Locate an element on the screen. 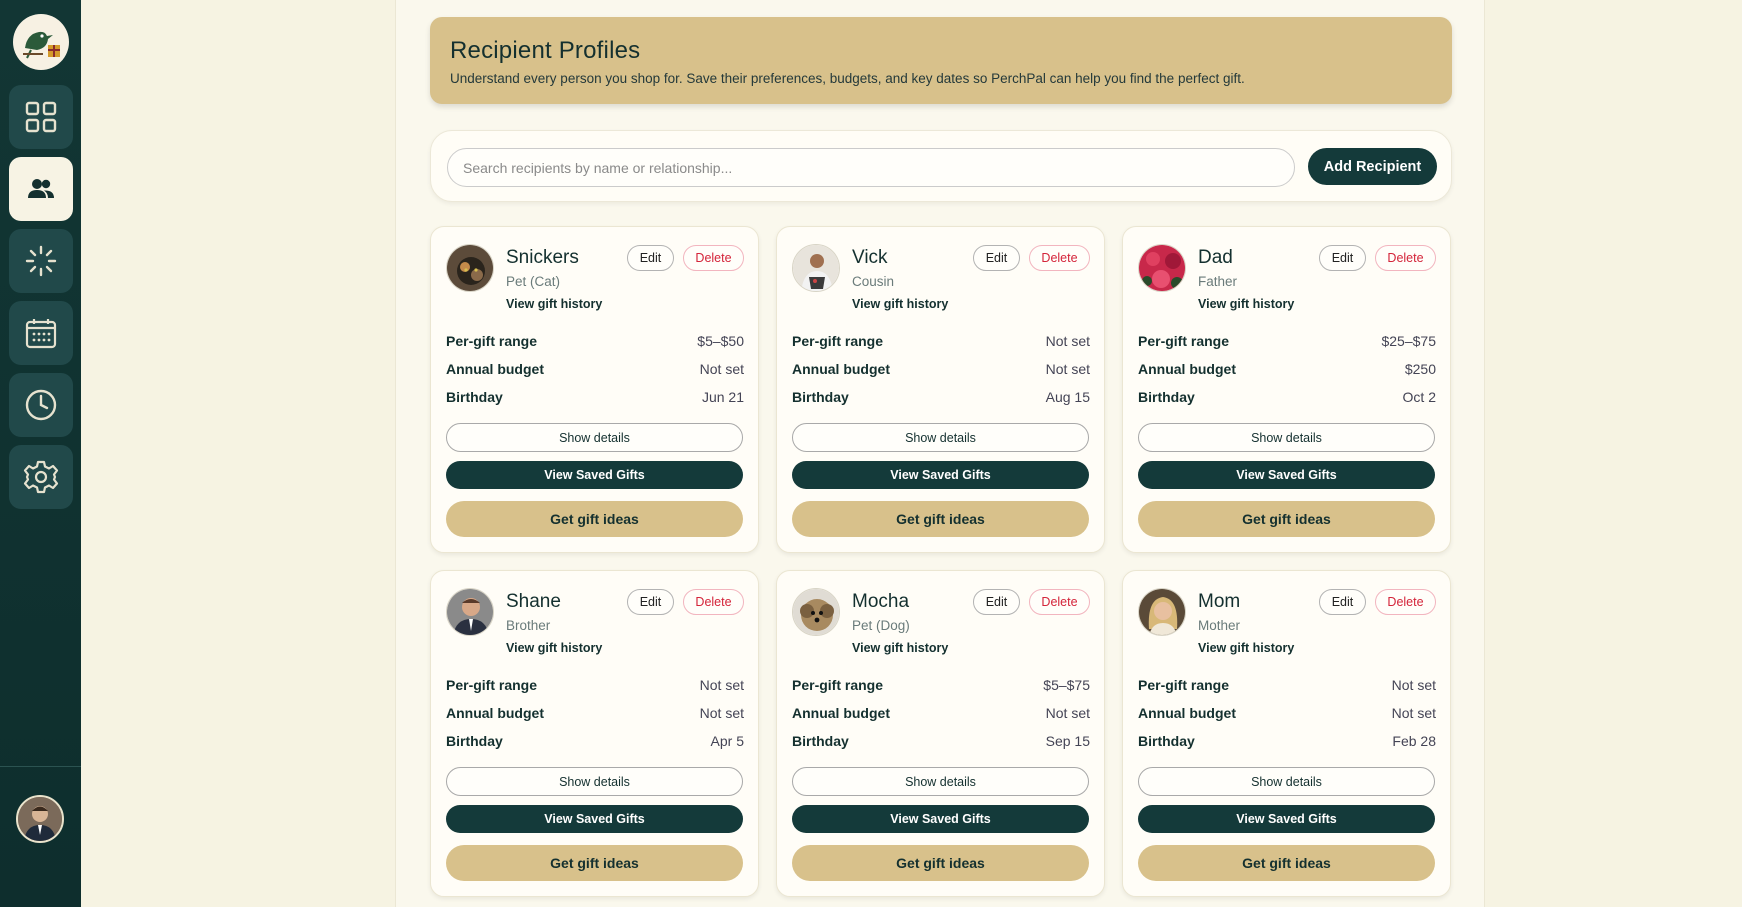  recipient-name: Snickers is located at coordinates (542, 257).